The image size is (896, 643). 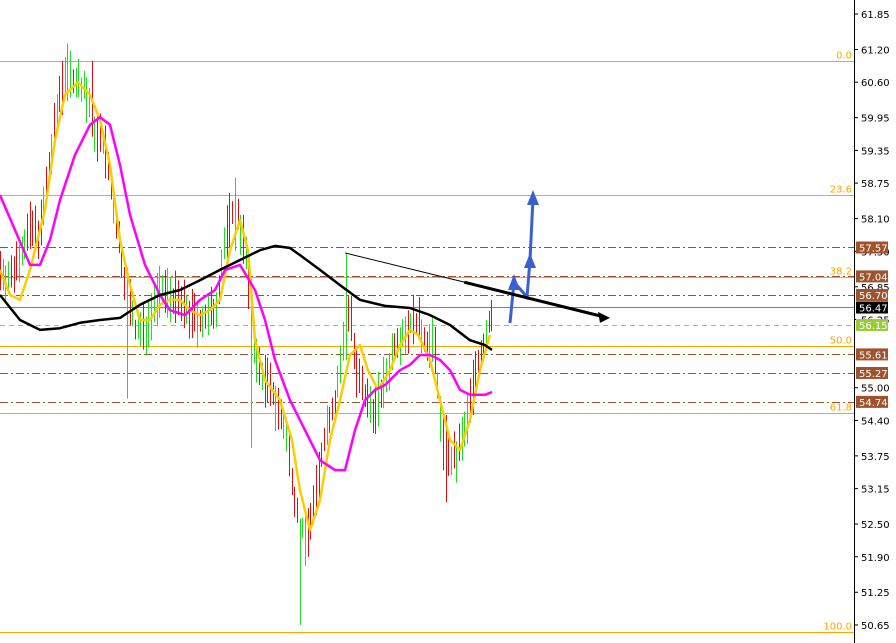 What do you see at coordinates (875, 151) in the screenshot?
I see `axis-tick-label: 59.35` at bounding box center [875, 151].